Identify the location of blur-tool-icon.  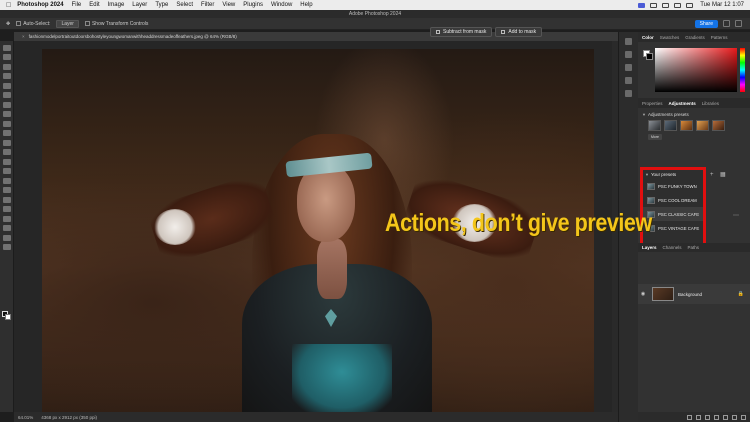
(7, 171).